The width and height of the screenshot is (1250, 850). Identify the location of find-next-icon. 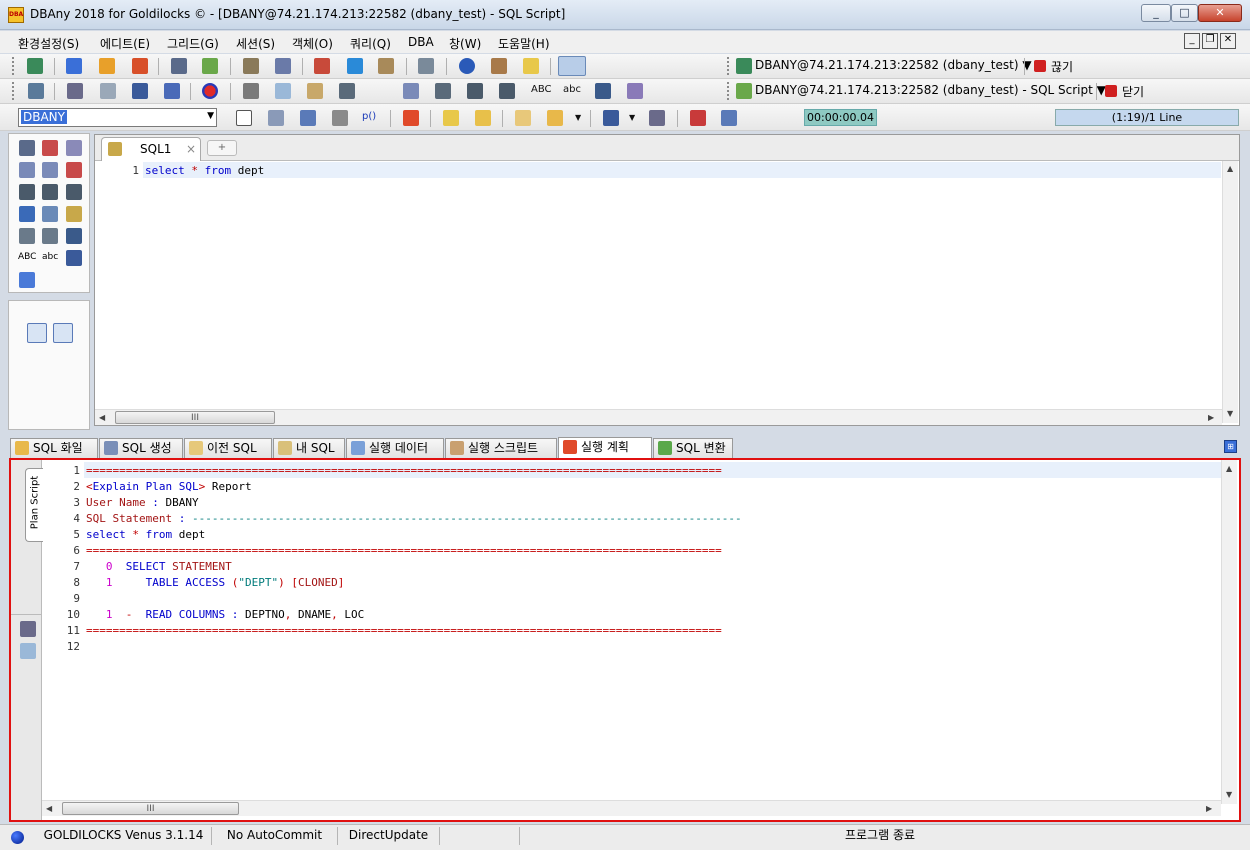
(50, 170).